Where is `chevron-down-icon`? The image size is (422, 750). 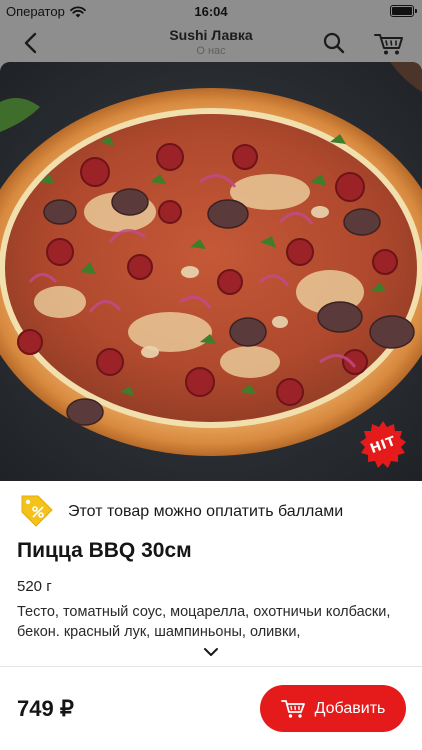
chevron-down-icon is located at coordinates (211, 652).